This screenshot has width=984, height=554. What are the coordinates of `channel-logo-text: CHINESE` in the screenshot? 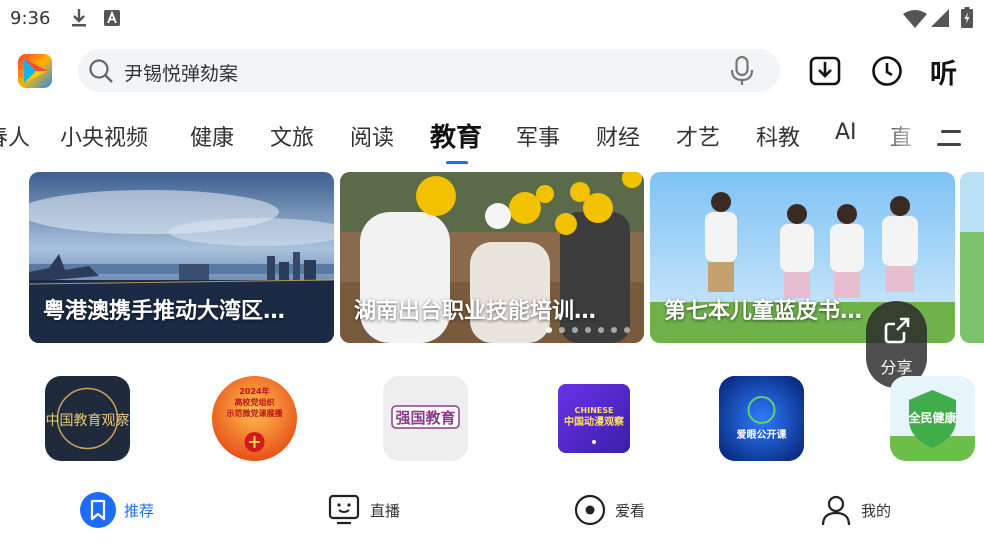 It's located at (594, 410).